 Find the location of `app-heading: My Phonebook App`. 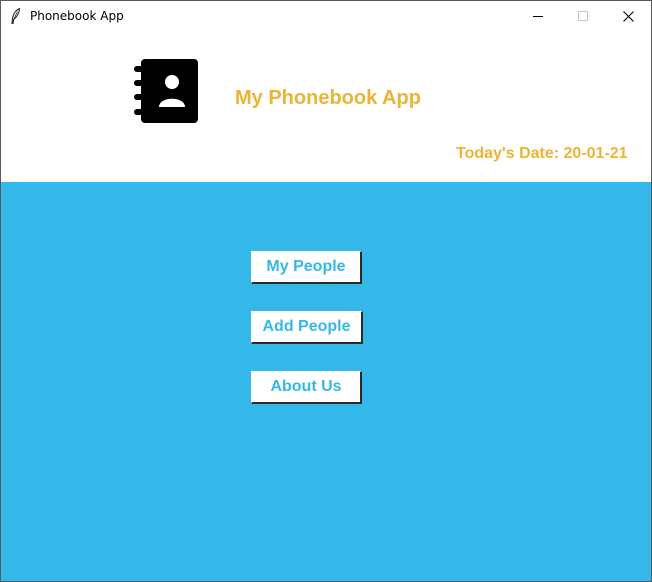

app-heading: My Phonebook App is located at coordinates (328, 98).